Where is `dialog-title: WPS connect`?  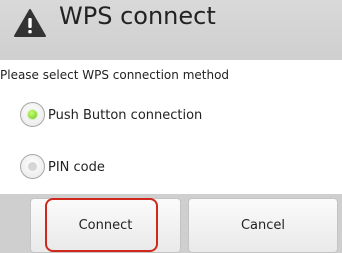
dialog-title: WPS connect is located at coordinates (137, 16).